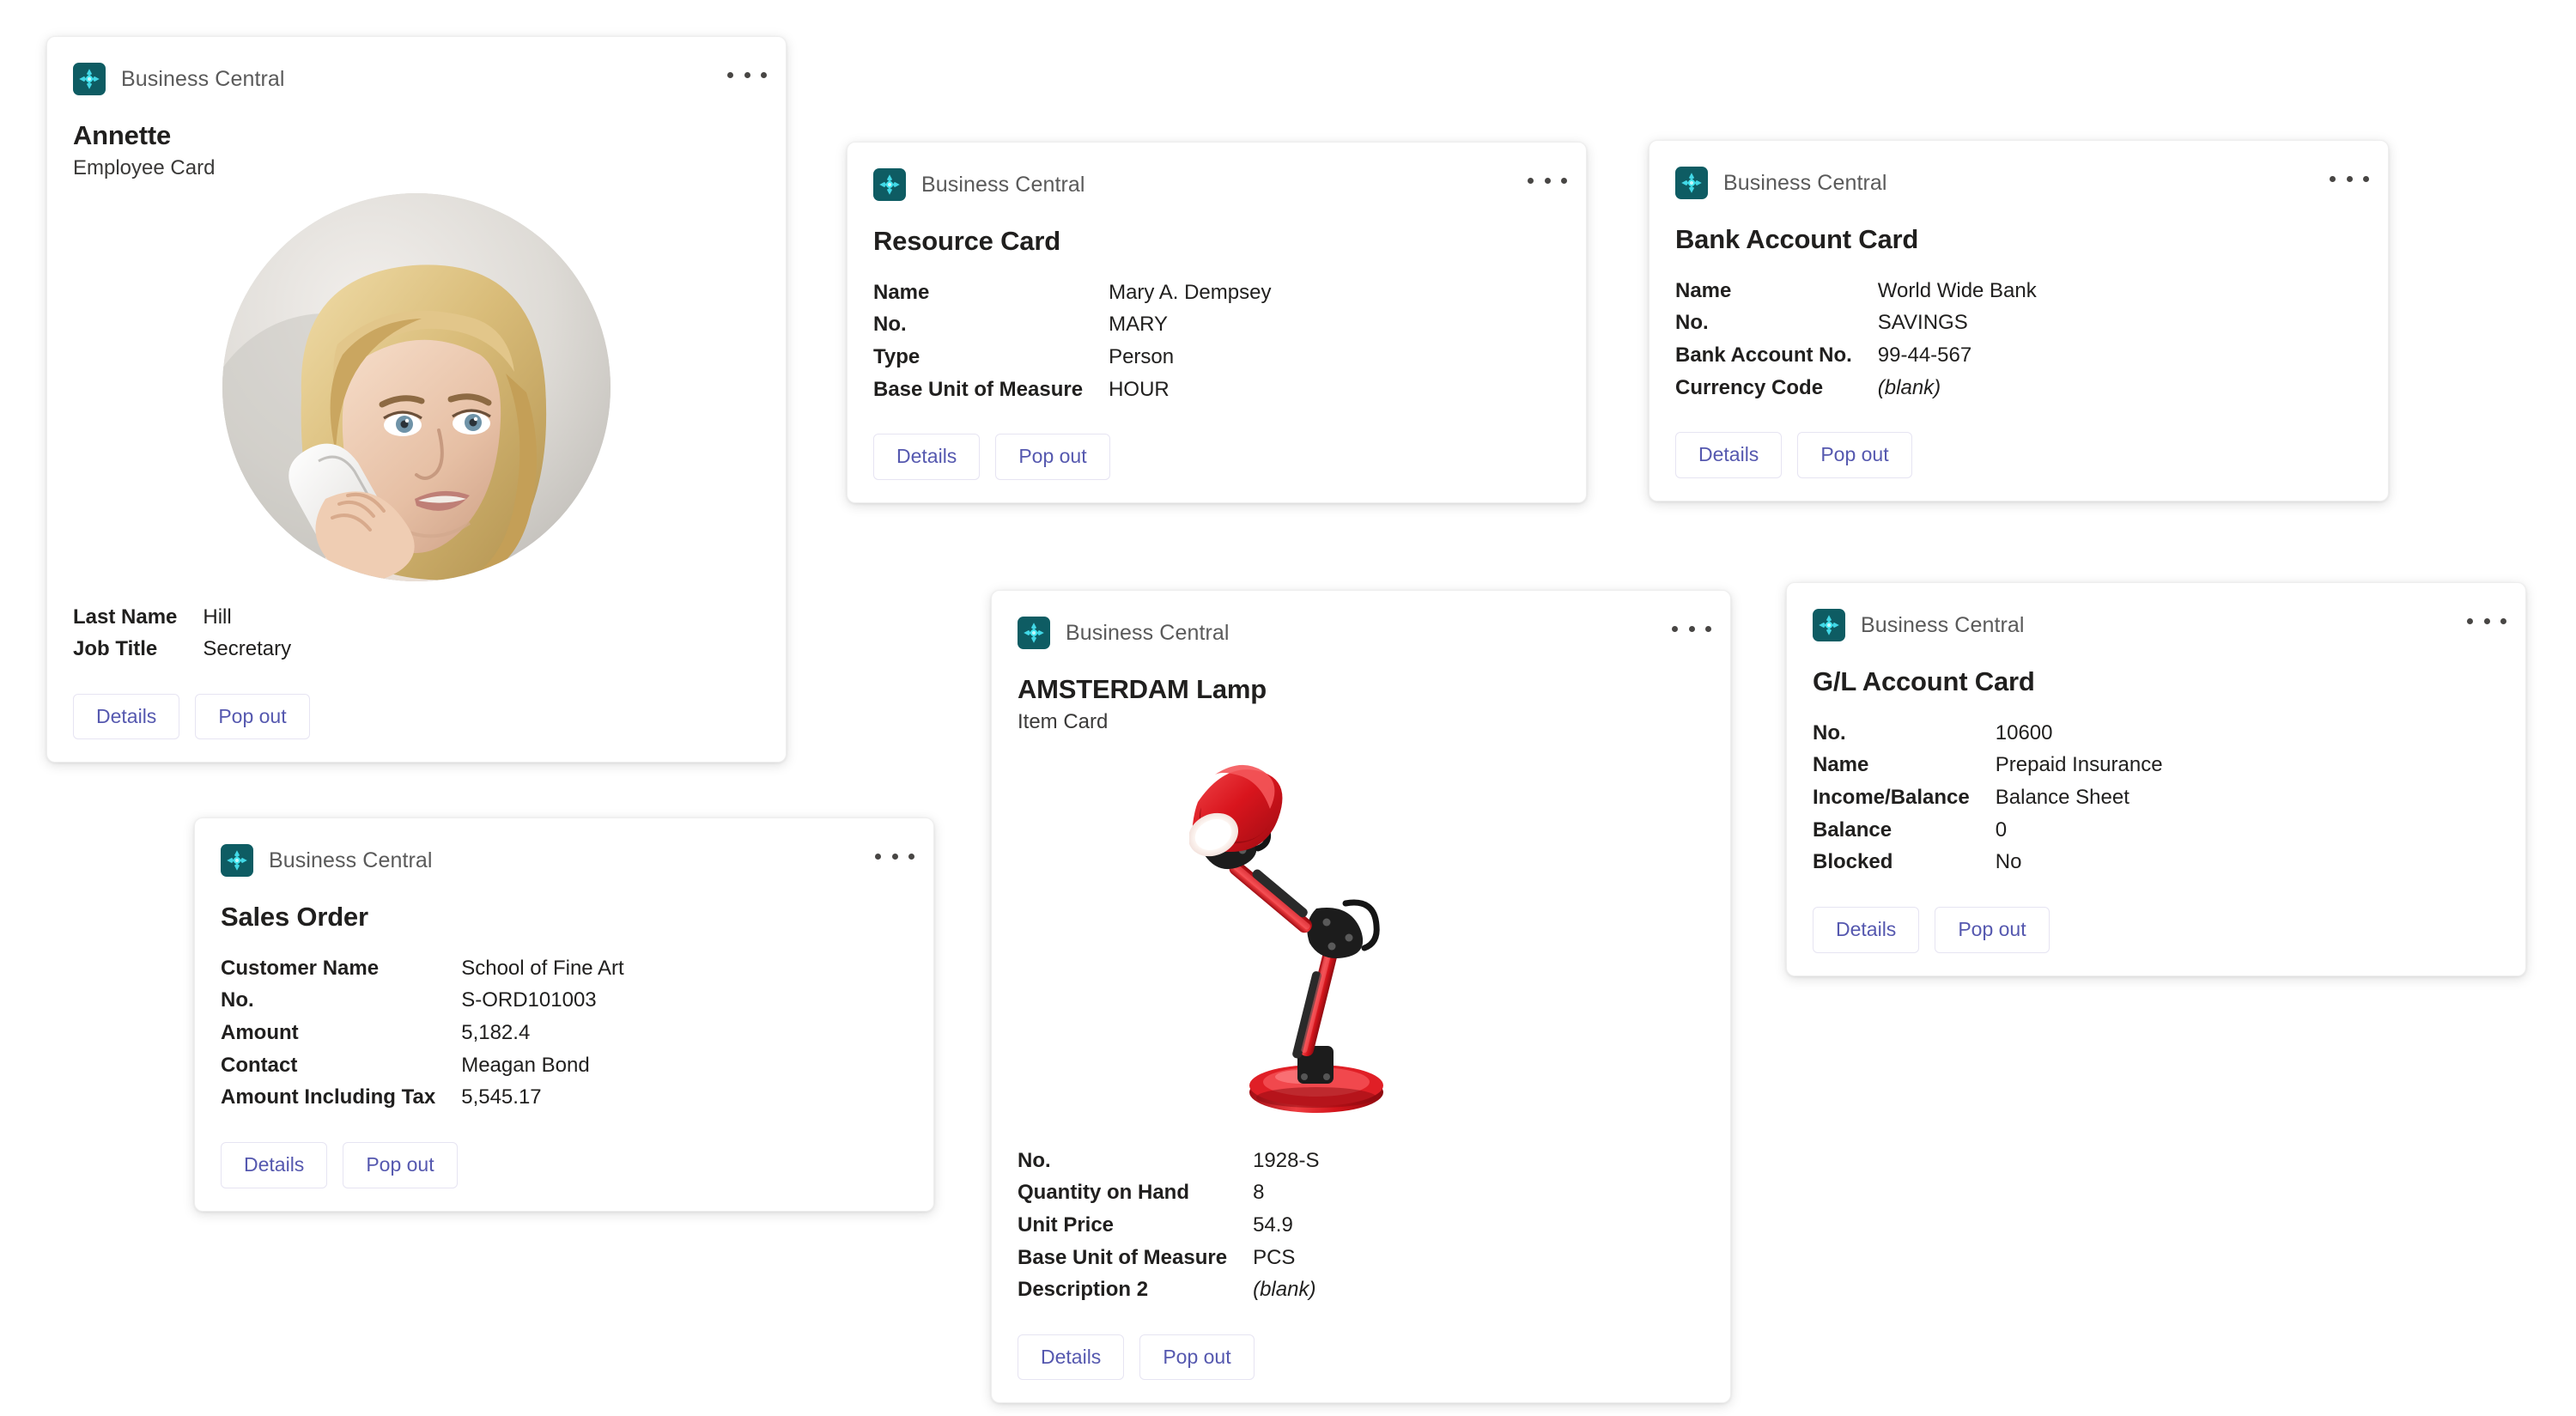  What do you see at coordinates (422, 1003) in the screenshot?
I see `fact-row: No. S-ORD101003` at bounding box center [422, 1003].